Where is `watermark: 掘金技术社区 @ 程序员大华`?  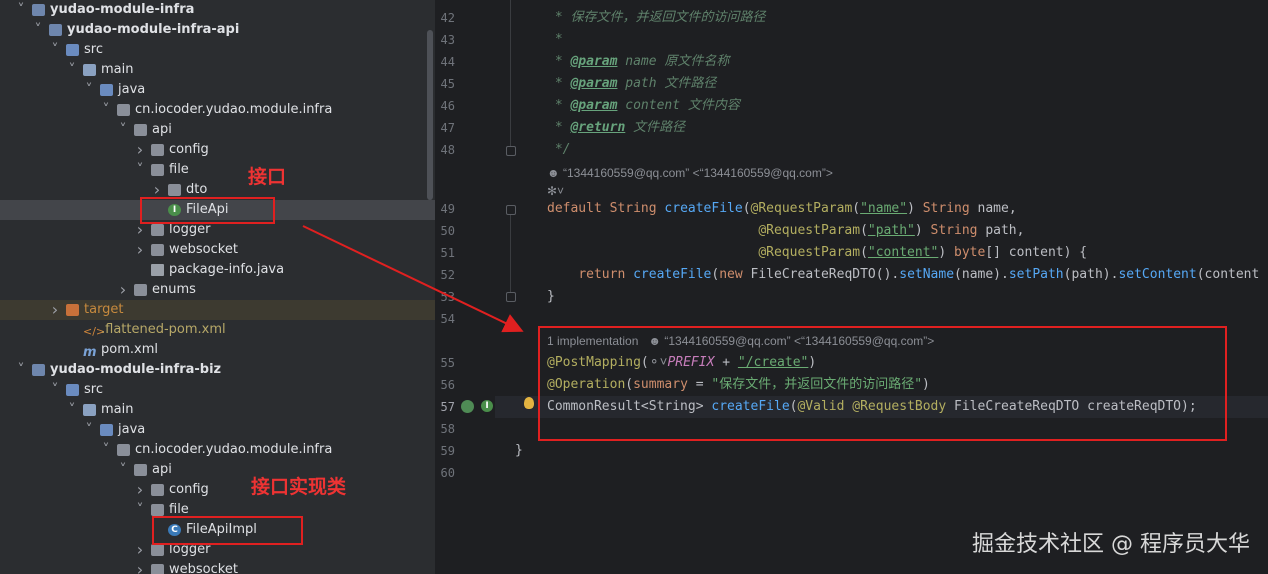 watermark: 掘金技术社区 @ 程序员大华 is located at coordinates (1111, 544).